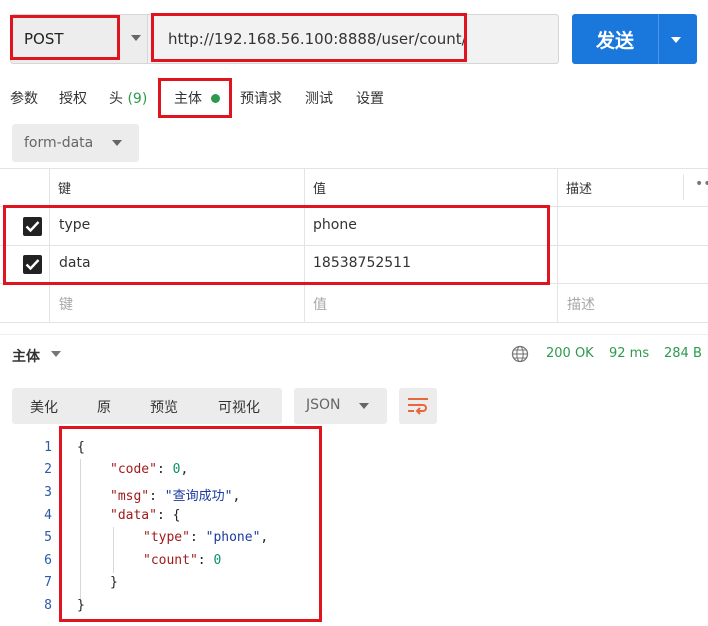 Image resolution: width=708 pixels, height=626 pixels. Describe the element at coordinates (48, 515) in the screenshot. I see `line-number: 4` at that location.